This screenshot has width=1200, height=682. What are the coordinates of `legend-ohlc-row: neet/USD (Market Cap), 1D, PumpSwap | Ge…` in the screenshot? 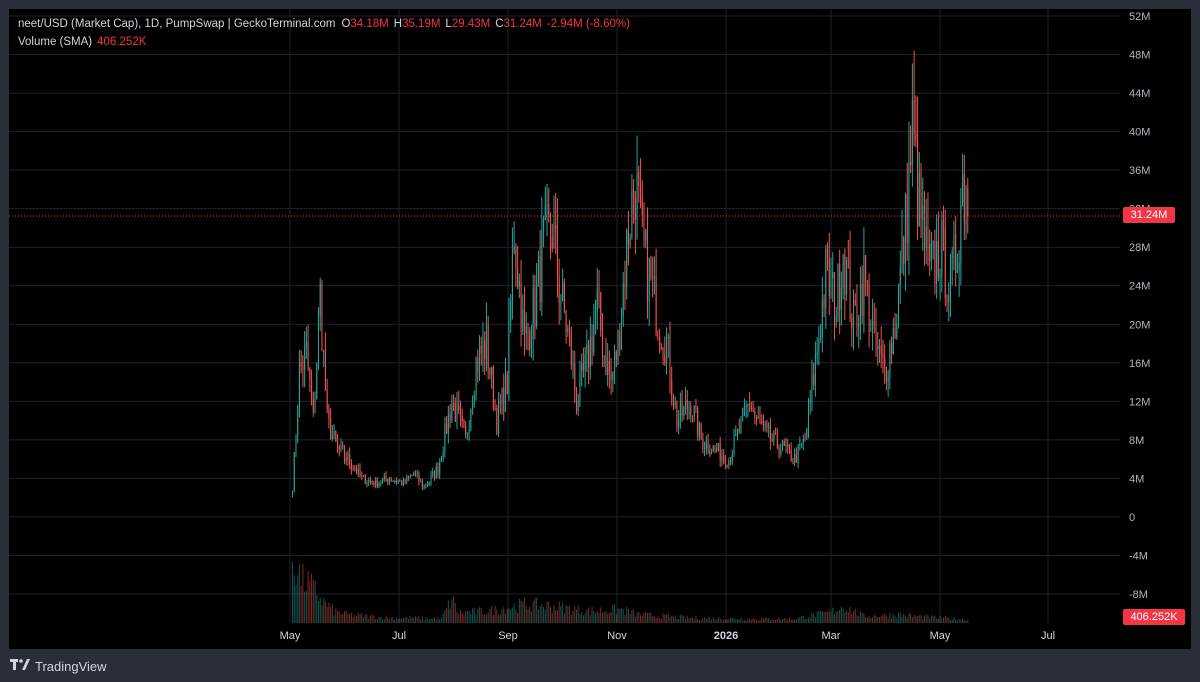 It's located at (324, 24).